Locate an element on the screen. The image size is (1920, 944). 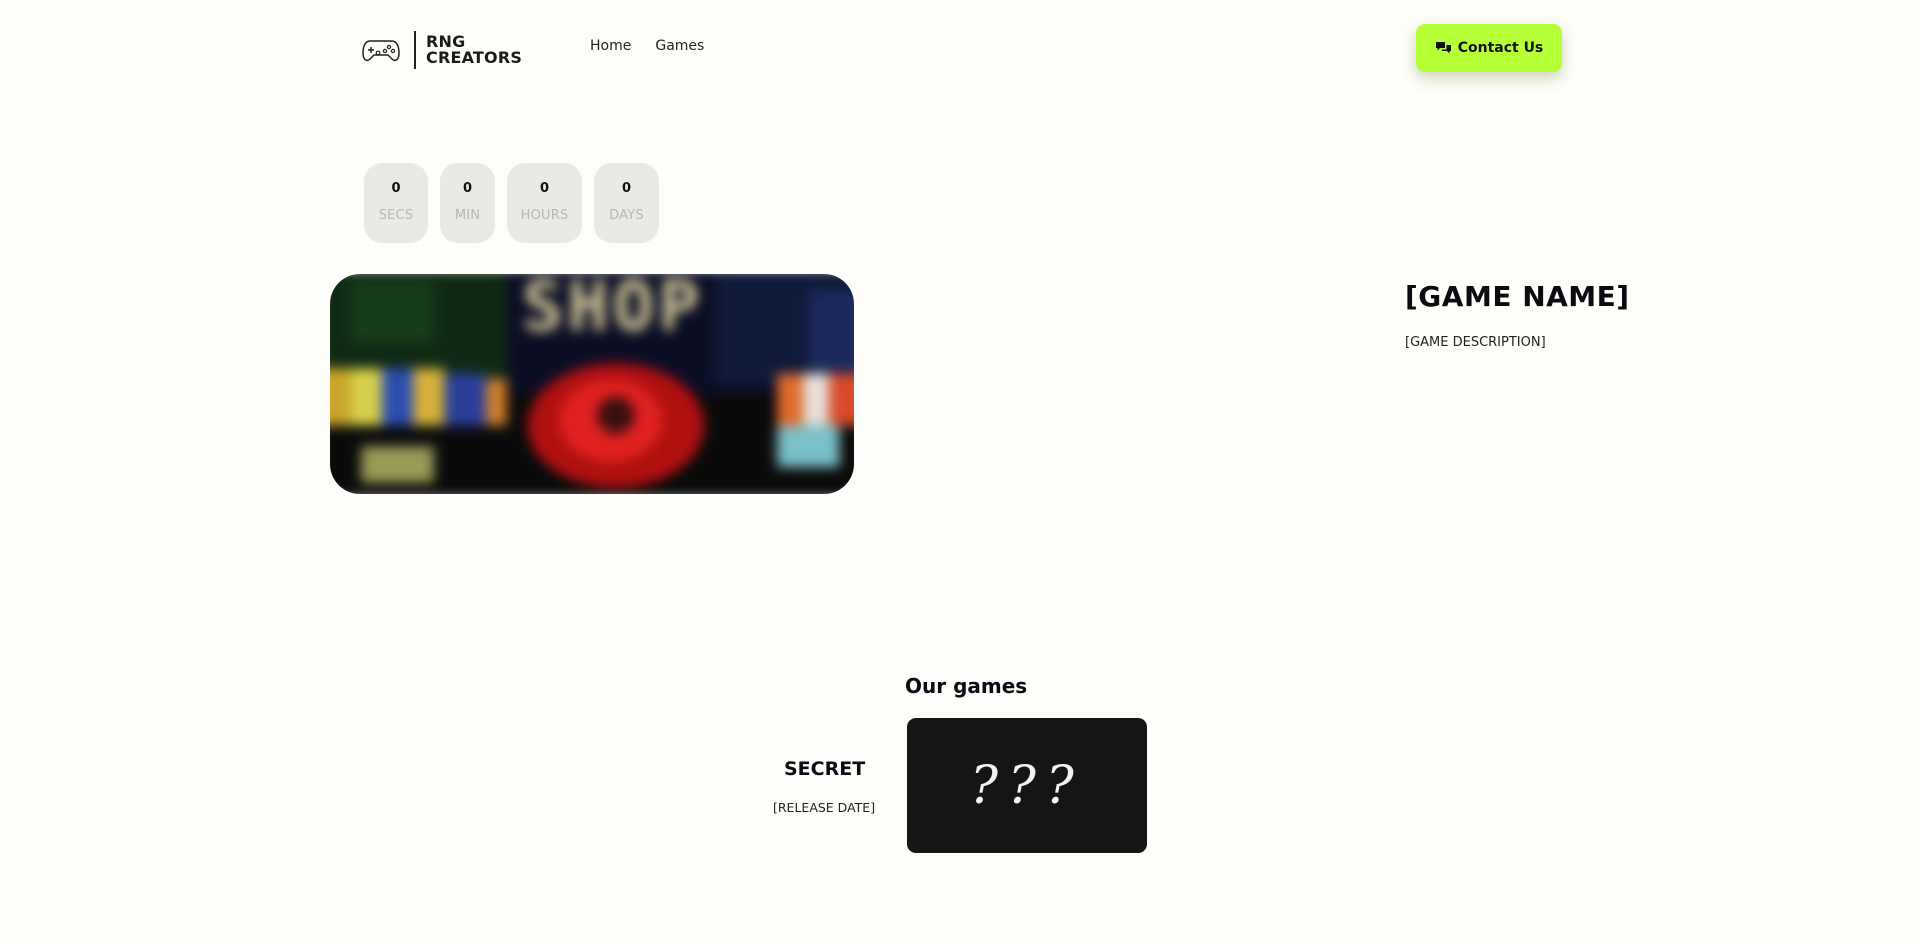
countdown-secs: 0 SECS is located at coordinates (396, 203).